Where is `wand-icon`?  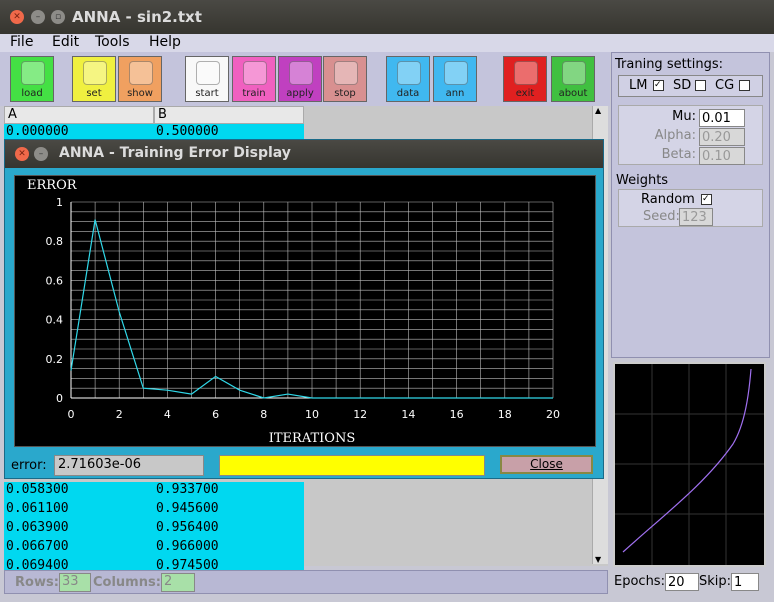
wand-icon is located at coordinates (301, 73).